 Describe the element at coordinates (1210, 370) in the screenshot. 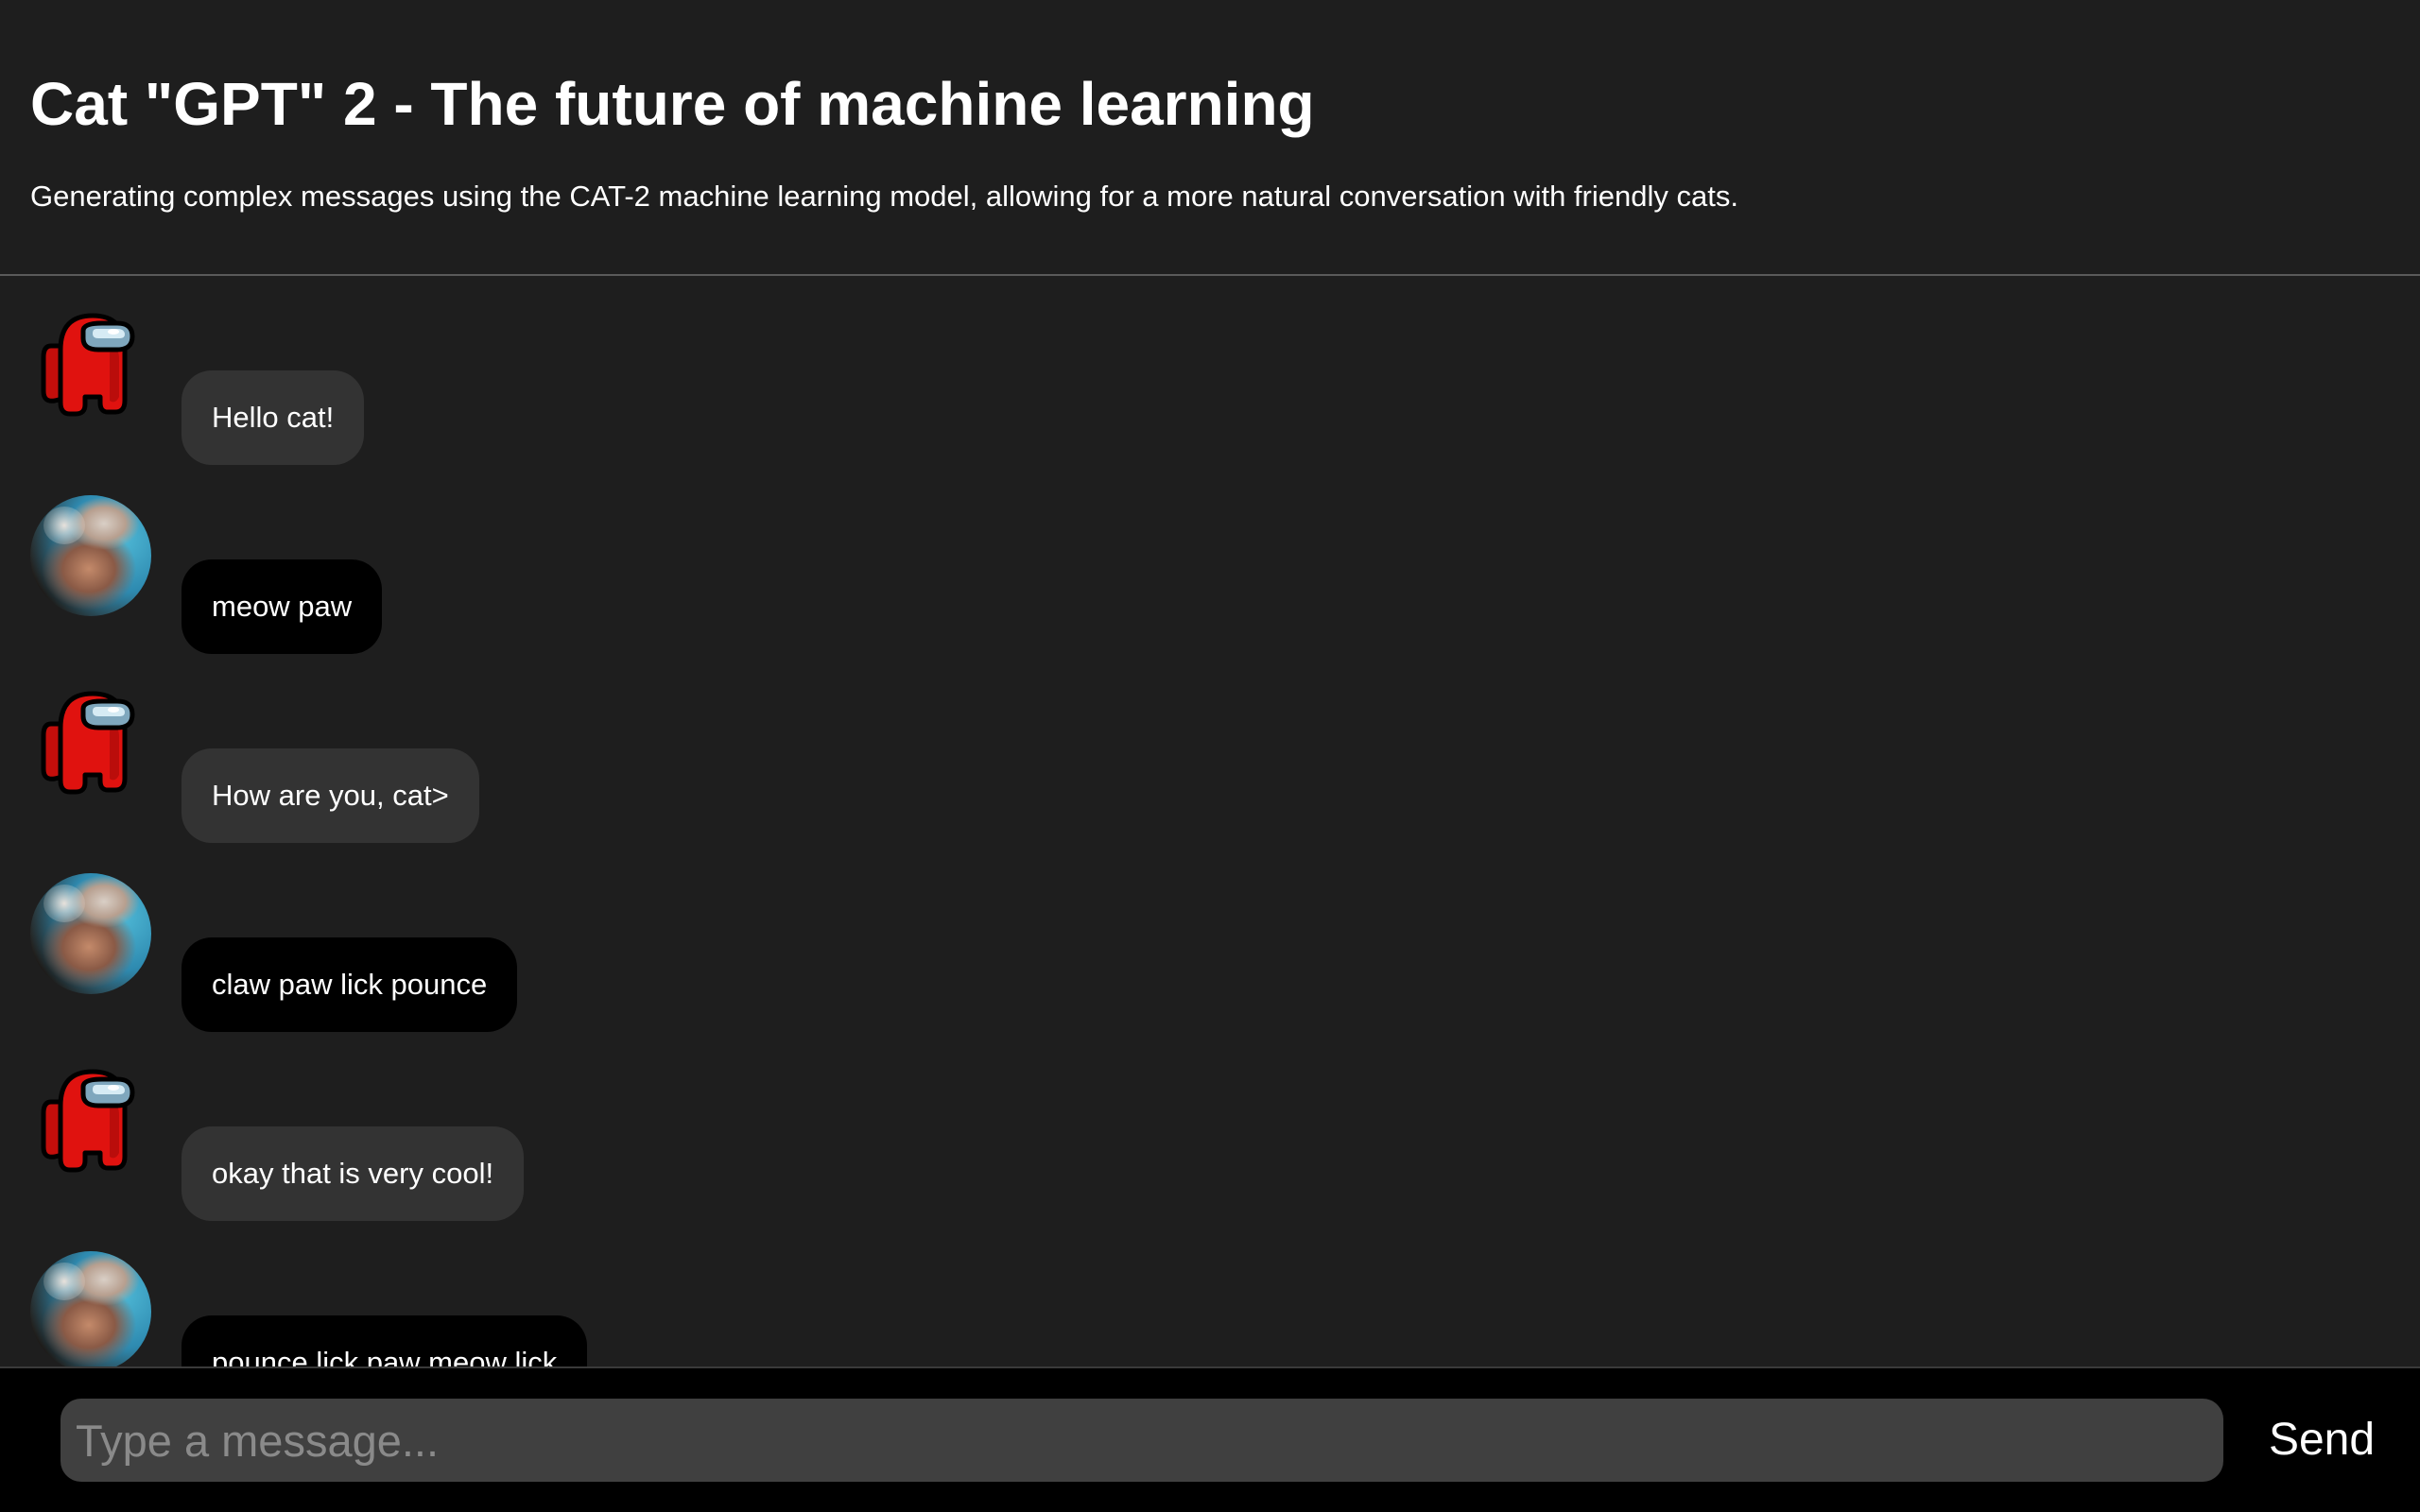

I see `chat-message-user: Hello cat!` at that location.